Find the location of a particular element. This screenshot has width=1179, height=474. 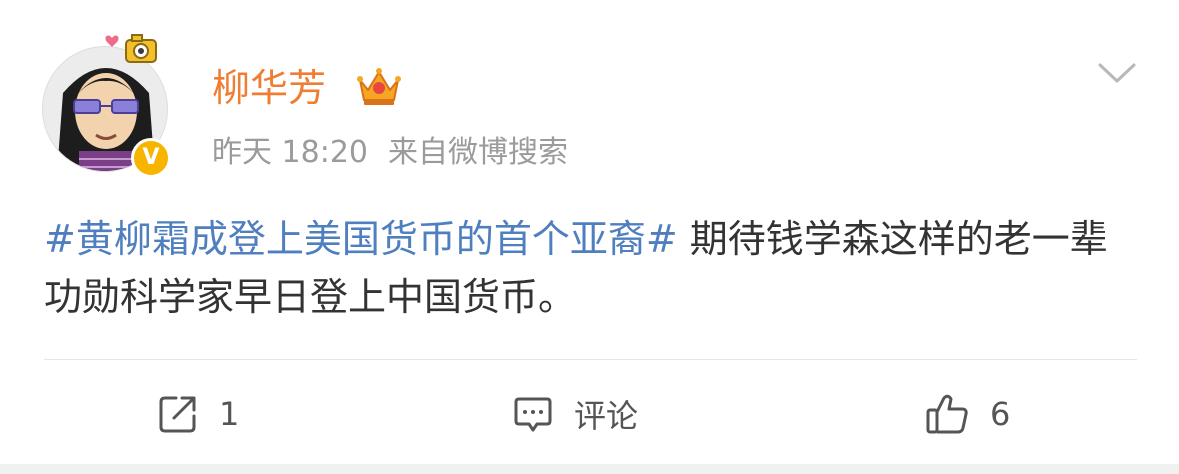

username-link: 柳华芳 is located at coordinates (269, 88).